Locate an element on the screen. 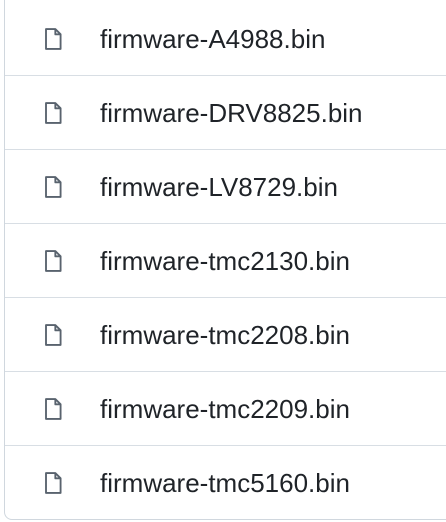 The height and width of the screenshot is (522, 446). file-name-link: firmware-tmc5160.bin is located at coordinates (225, 483).